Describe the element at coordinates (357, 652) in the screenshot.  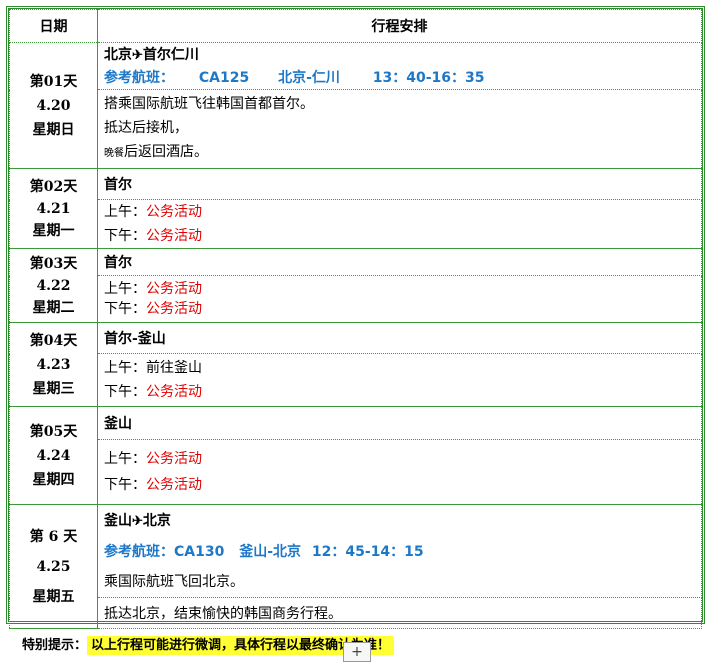
I see `add-button: +` at that location.